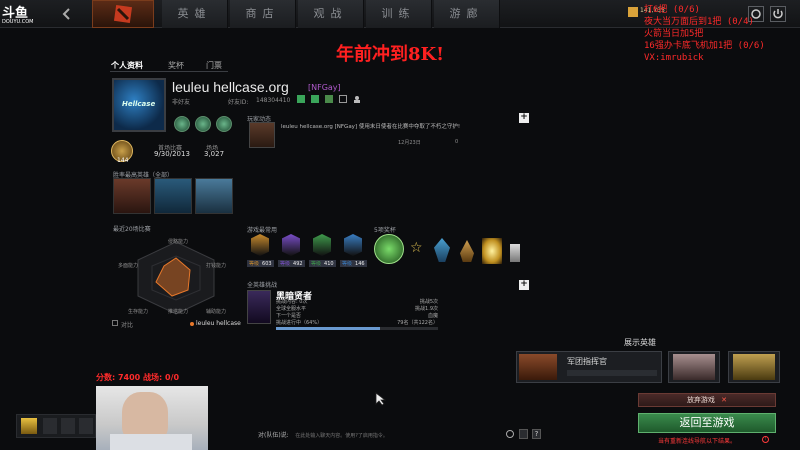  What do you see at coordinates (700, 400) in the screenshot?
I see `abandon-label: 放弃游戏` at bounding box center [700, 400].